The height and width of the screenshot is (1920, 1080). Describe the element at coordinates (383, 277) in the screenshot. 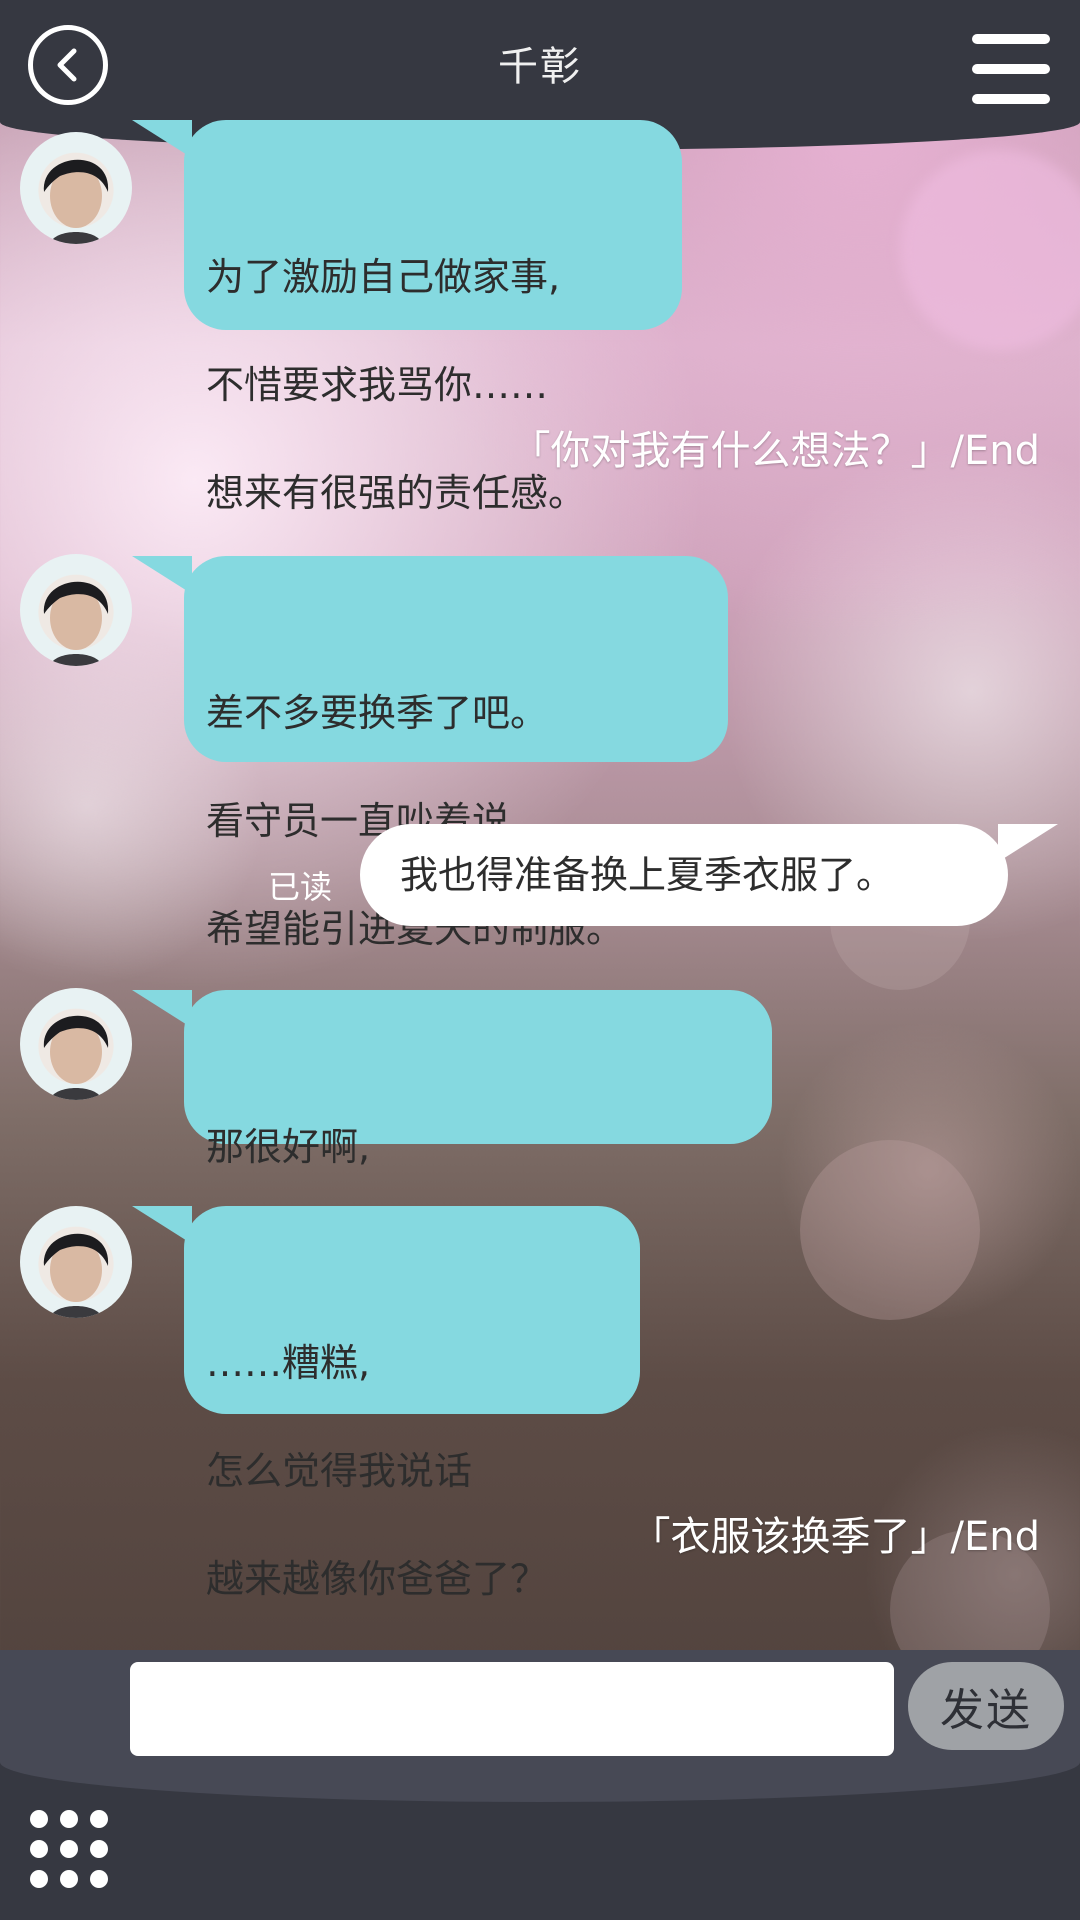

I see `message-line: 为了激励自己做家事,` at that location.